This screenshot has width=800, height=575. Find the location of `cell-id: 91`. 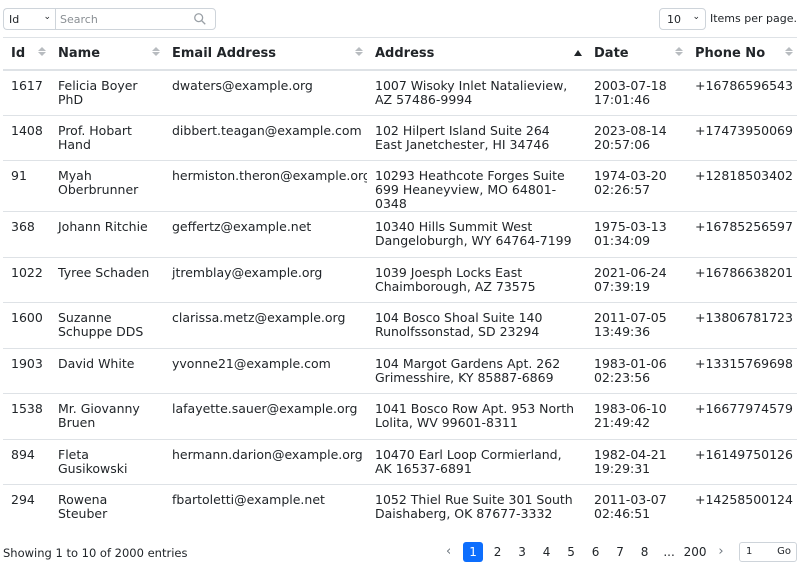

cell-id: 91 is located at coordinates (26, 186).